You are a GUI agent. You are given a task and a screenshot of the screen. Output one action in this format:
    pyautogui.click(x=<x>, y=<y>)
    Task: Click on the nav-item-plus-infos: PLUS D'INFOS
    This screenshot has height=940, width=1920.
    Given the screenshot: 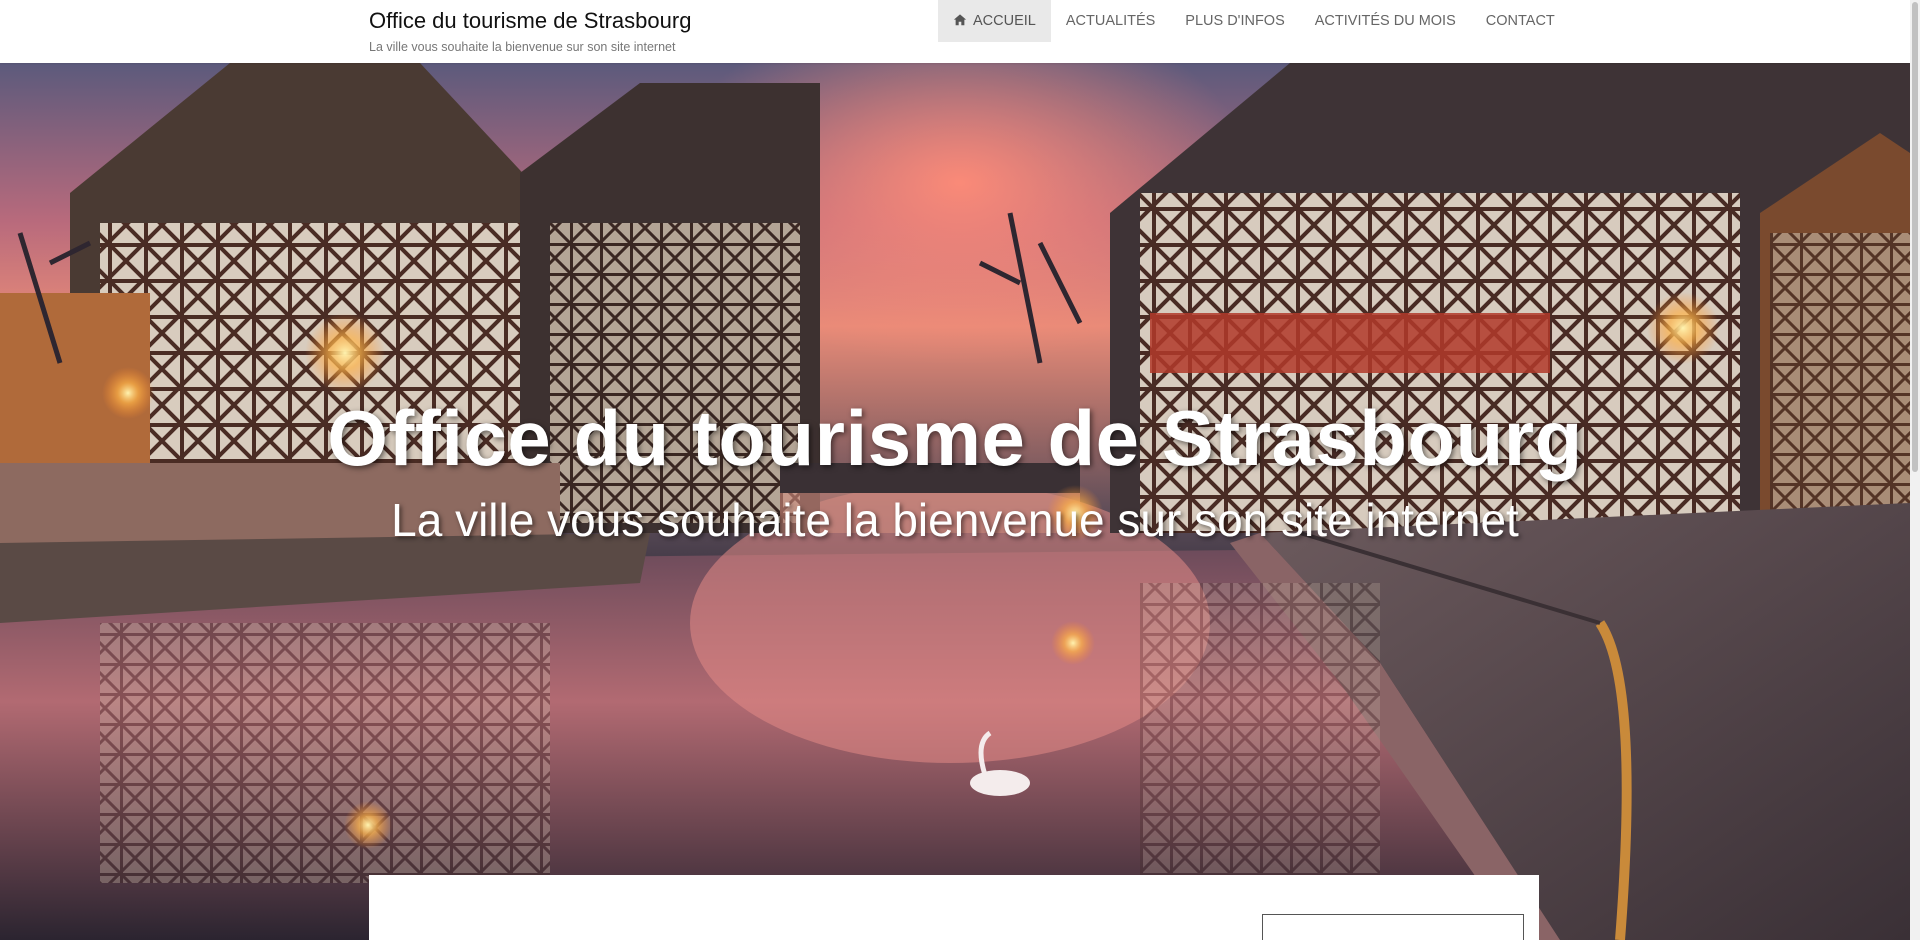 What is the action you would take?
    pyautogui.click(x=1234, y=21)
    